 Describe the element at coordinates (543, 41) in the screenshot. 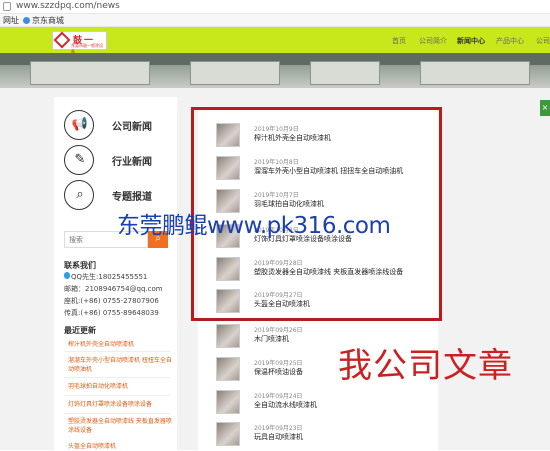

I see `nav-more: 公司` at that location.